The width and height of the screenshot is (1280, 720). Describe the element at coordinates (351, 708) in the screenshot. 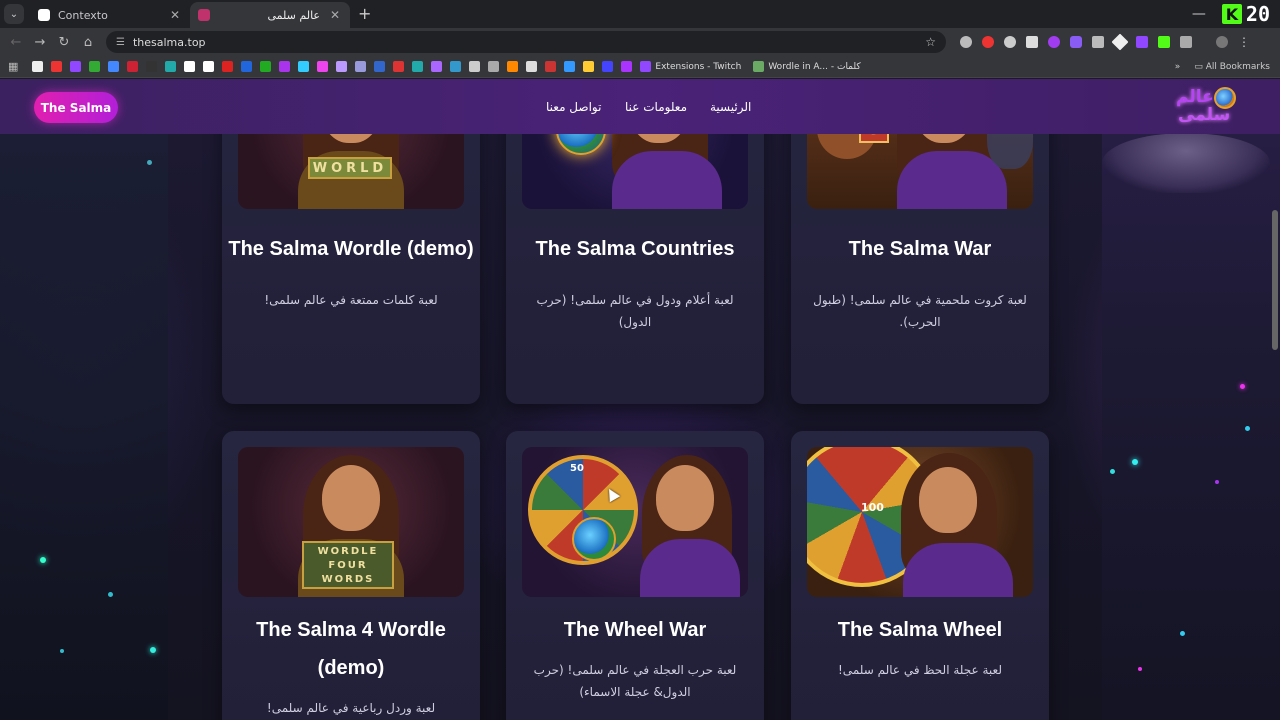

I see `game-description: لعبة وردل رباعية في عالم سلمى!` at that location.